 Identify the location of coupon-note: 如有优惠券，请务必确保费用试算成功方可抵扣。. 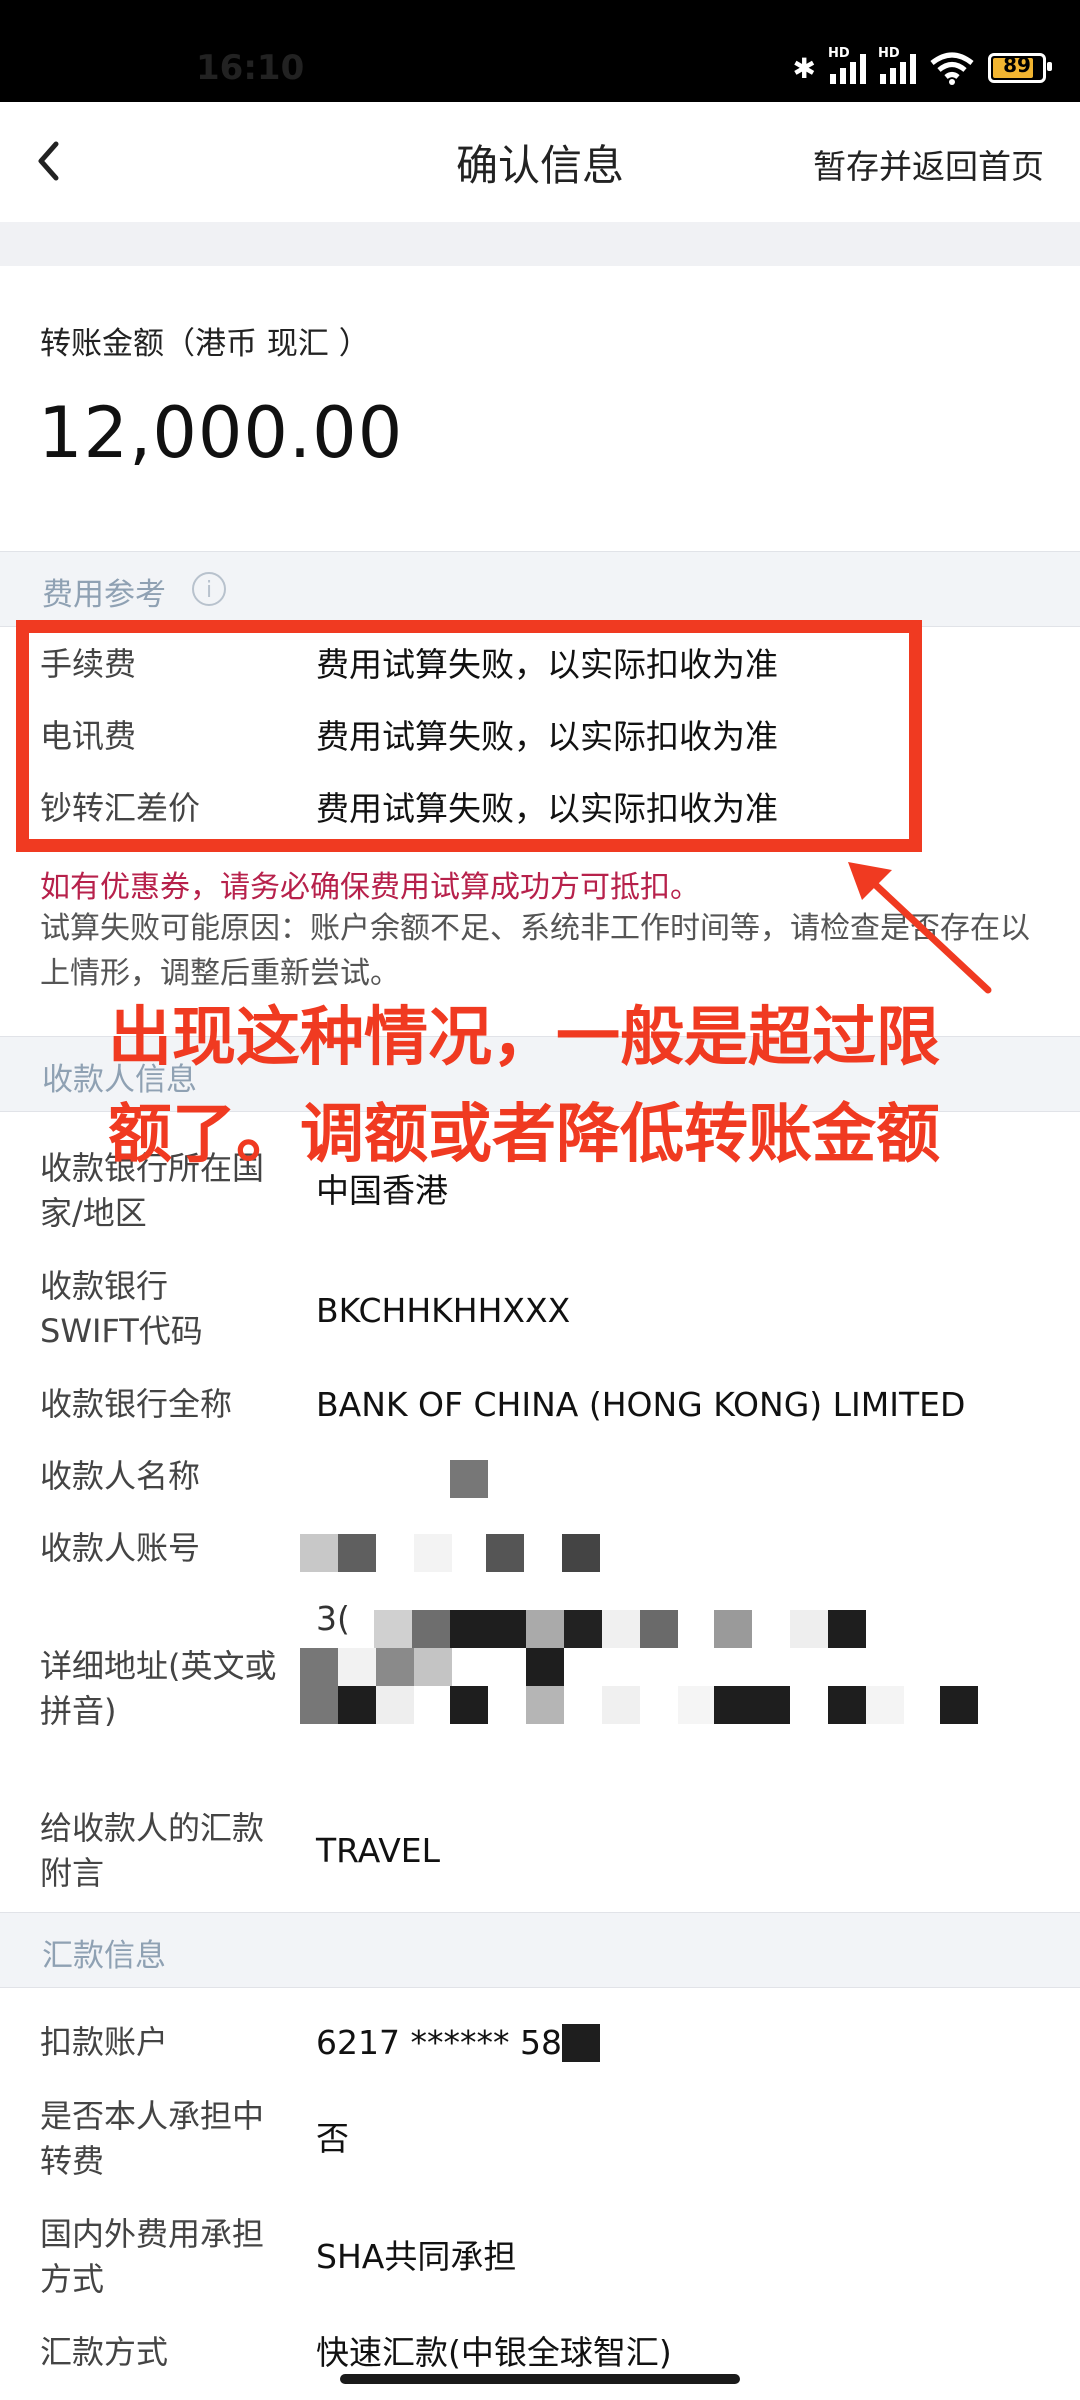
(370, 887).